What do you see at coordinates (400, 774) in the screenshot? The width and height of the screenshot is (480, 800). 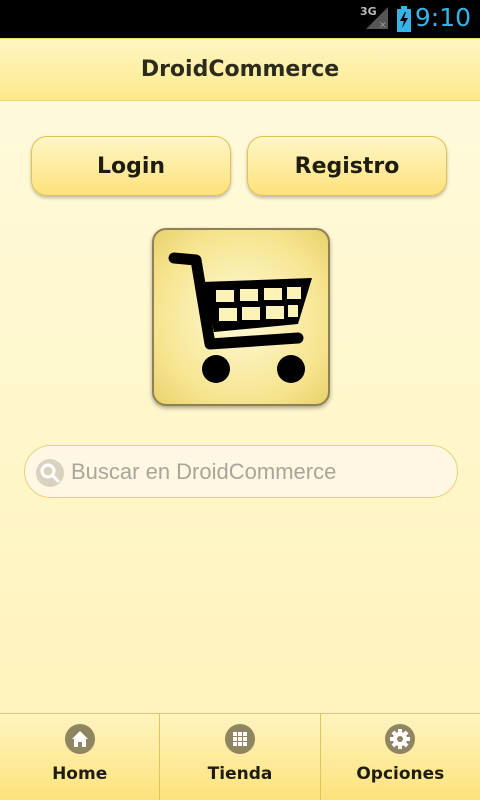 I see `tab-opciones-label: Opciones` at bounding box center [400, 774].